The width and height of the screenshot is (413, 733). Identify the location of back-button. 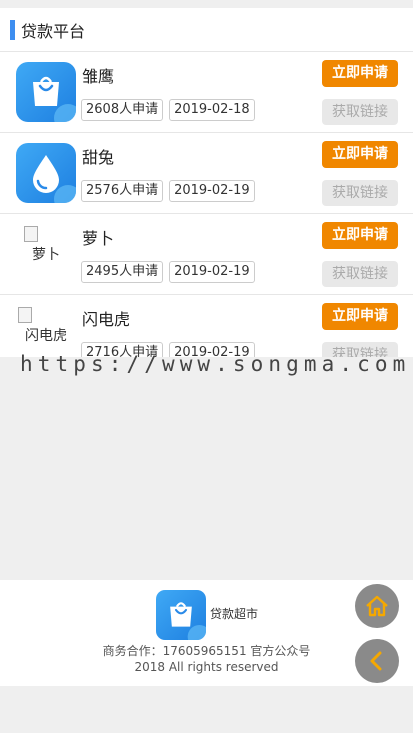
(377, 661).